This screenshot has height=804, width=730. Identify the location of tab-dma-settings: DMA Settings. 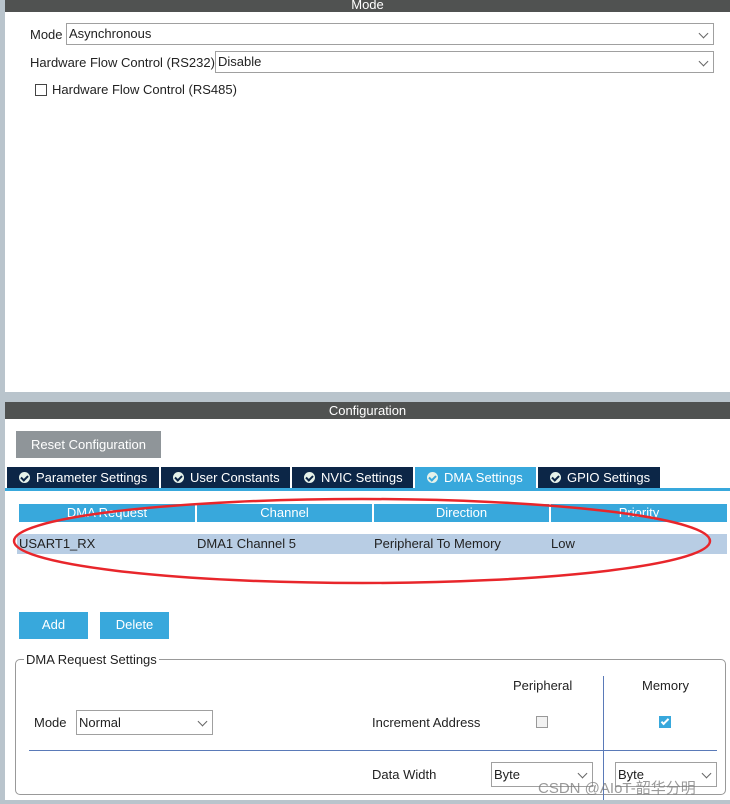
(475, 477).